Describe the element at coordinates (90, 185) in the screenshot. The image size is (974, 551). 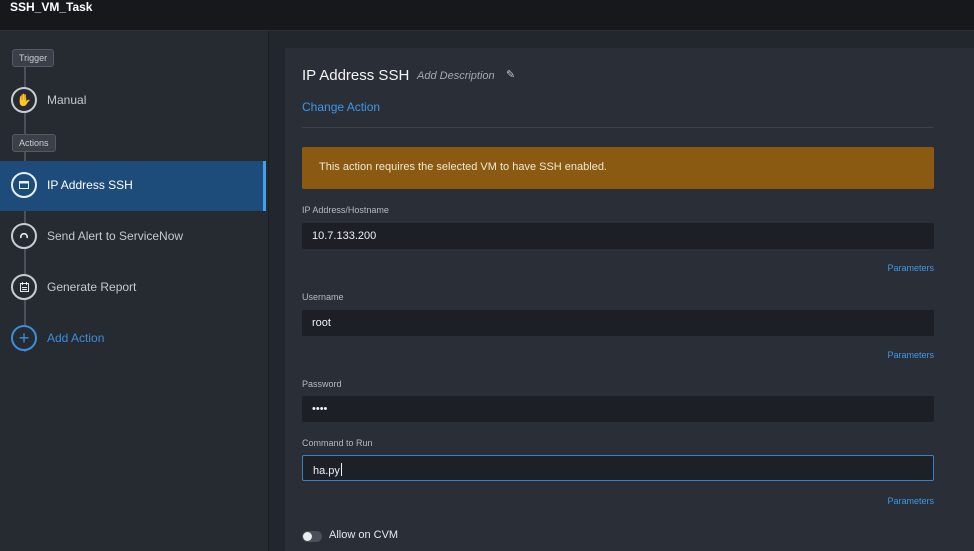
I see `sidebar-item-label: IP Address SSH` at that location.